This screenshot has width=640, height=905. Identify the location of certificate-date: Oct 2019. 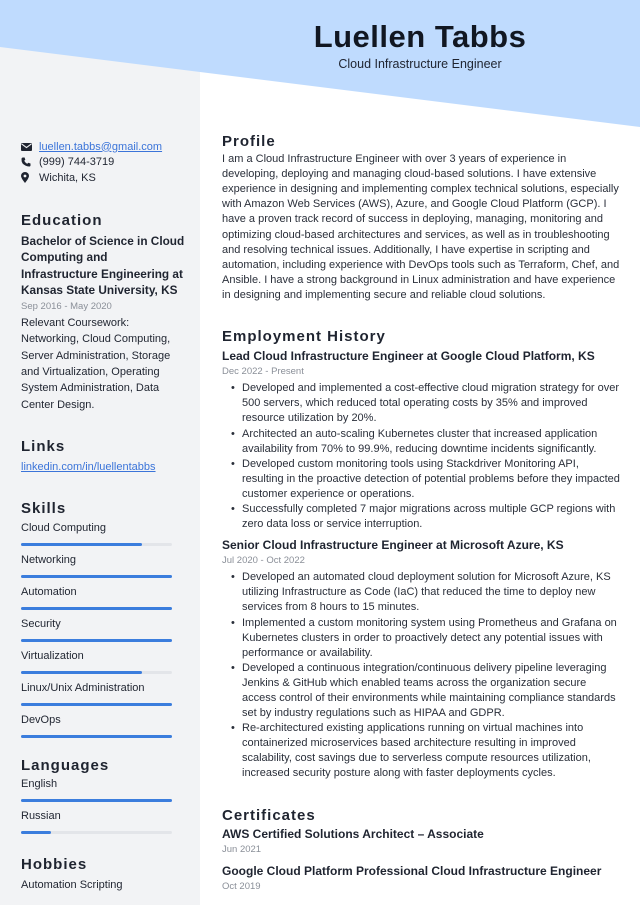
(241, 886).